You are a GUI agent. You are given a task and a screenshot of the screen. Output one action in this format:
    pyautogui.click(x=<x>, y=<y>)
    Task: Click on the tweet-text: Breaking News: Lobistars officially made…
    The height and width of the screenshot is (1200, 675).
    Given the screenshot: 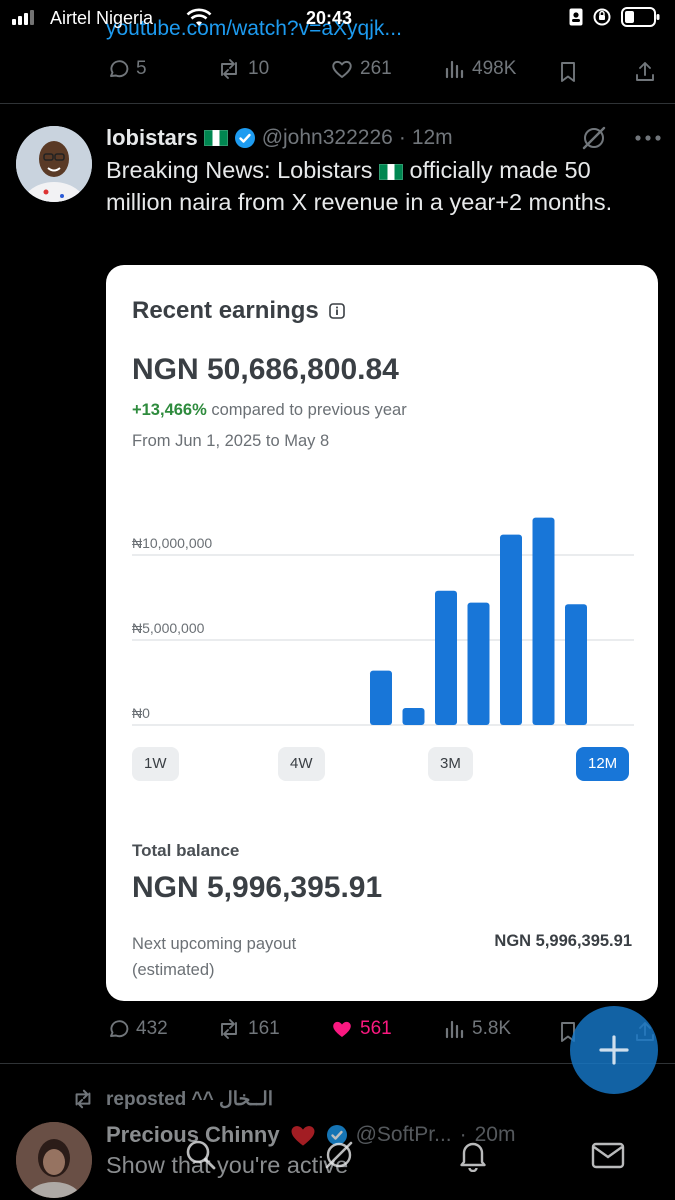 What is the action you would take?
    pyautogui.click(x=384, y=186)
    